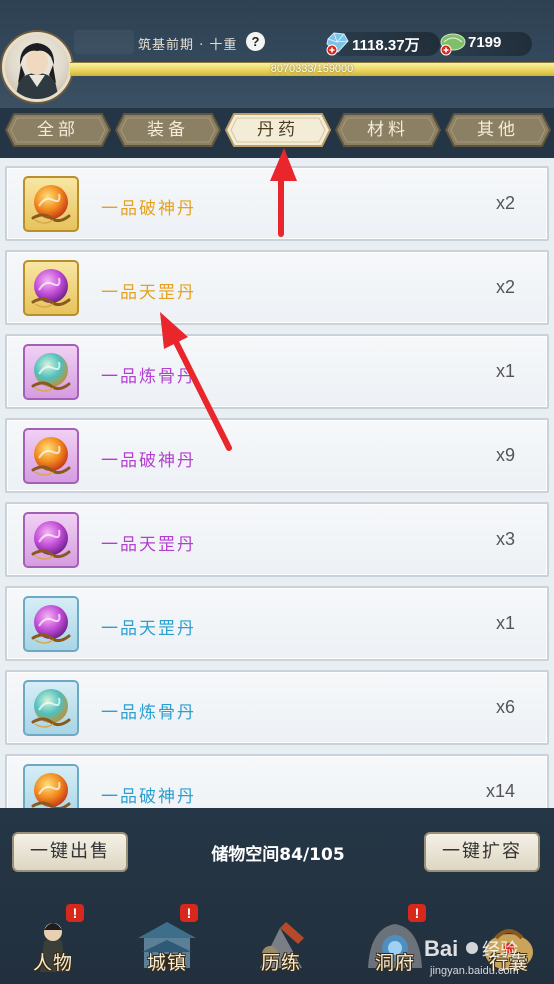 Image resolution: width=554 pixels, height=984 pixels. Describe the element at coordinates (281, 942) in the screenshot. I see `nav-training: 历练` at that location.